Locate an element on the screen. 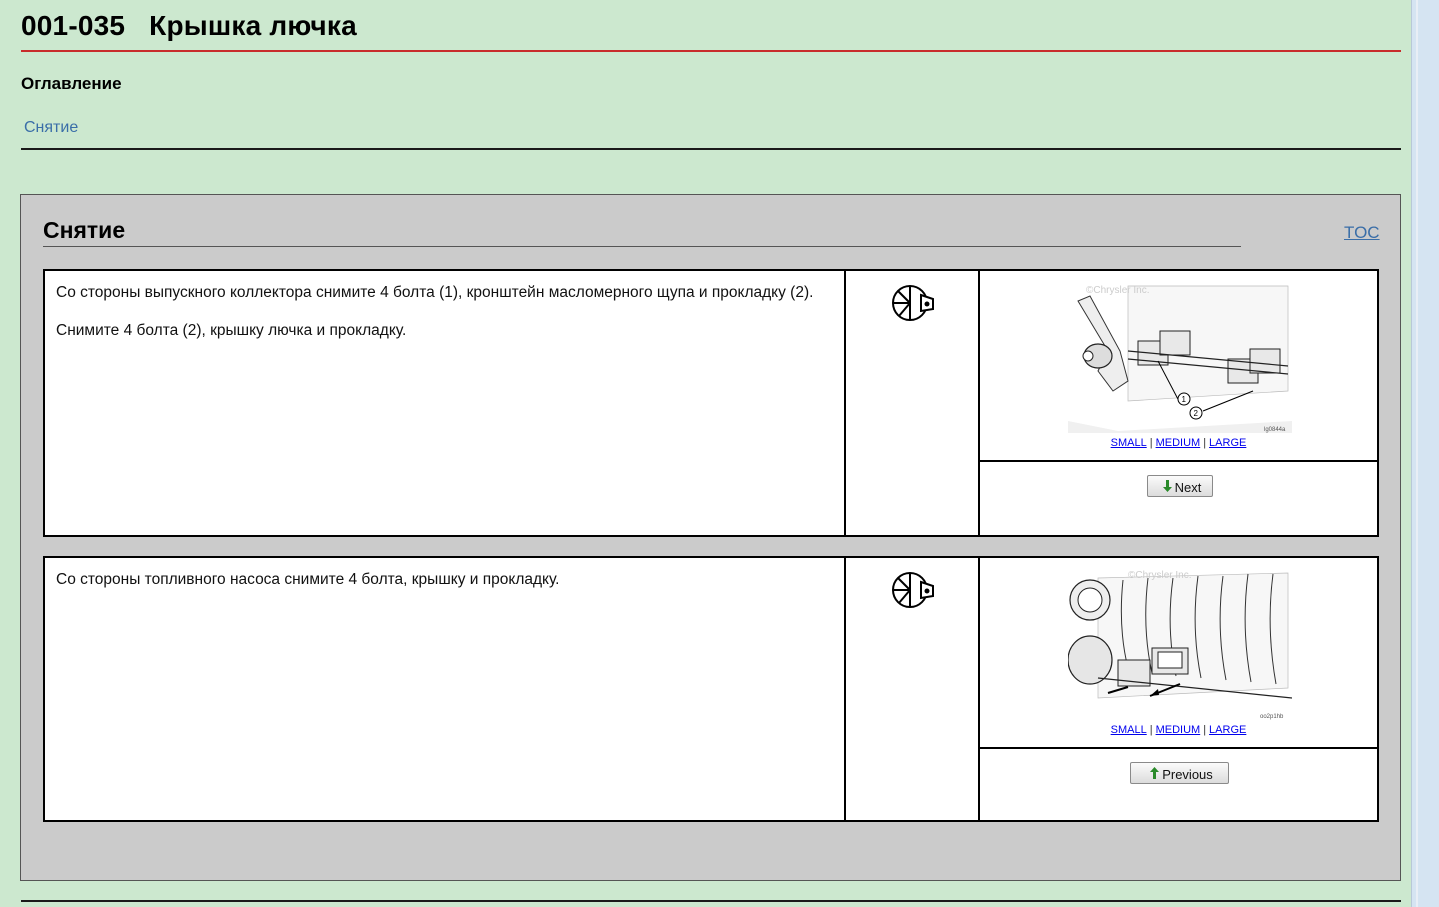 The height and width of the screenshot is (907, 1439). fuel-pump-side-illustration: ©Chrysler Inc. oo2p1hb is located at coordinates (1180, 644).